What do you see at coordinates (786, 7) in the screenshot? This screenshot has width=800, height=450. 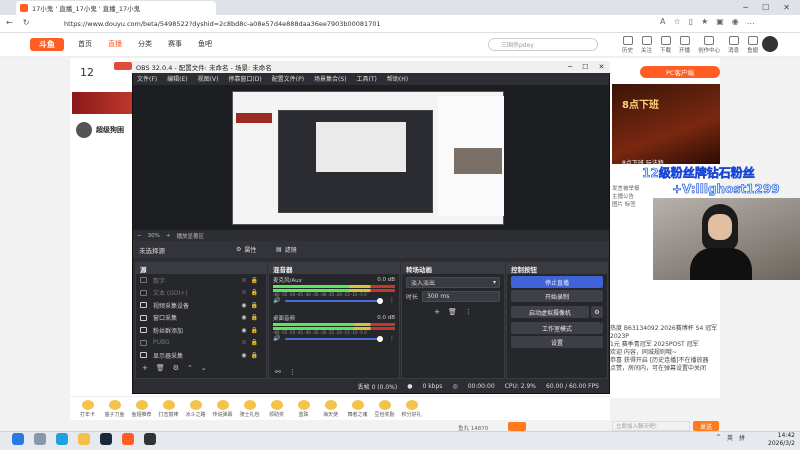 I see `close-icon: ✕` at bounding box center [786, 7].